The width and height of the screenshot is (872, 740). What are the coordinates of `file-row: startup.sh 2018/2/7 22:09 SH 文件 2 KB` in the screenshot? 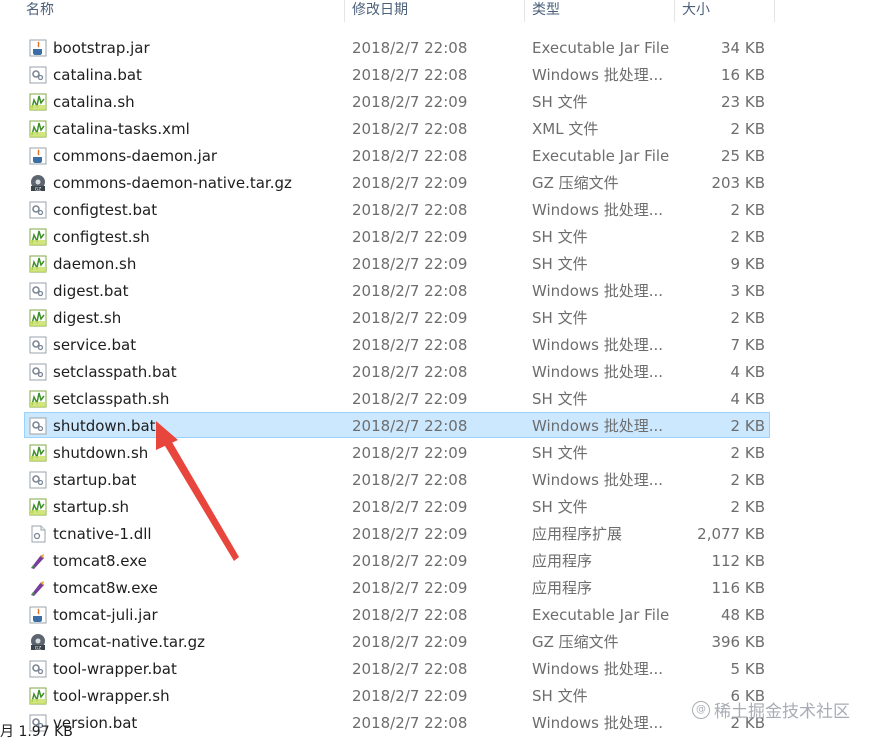 It's located at (397, 506).